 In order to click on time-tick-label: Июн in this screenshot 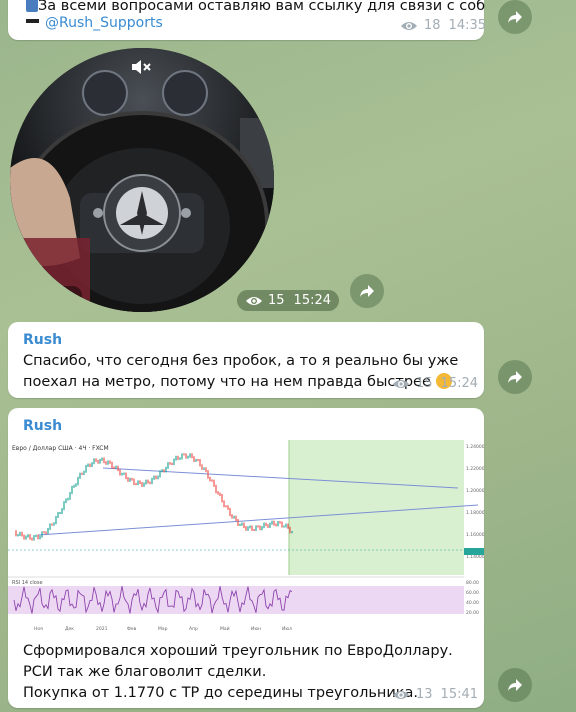, I will do `click(256, 629)`.